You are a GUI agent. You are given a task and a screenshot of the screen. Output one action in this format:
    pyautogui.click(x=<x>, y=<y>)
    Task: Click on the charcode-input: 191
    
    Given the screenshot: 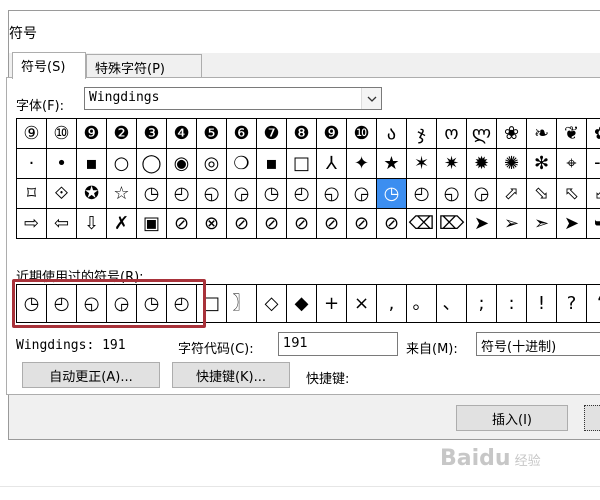 What is the action you would take?
    pyautogui.click(x=338, y=344)
    